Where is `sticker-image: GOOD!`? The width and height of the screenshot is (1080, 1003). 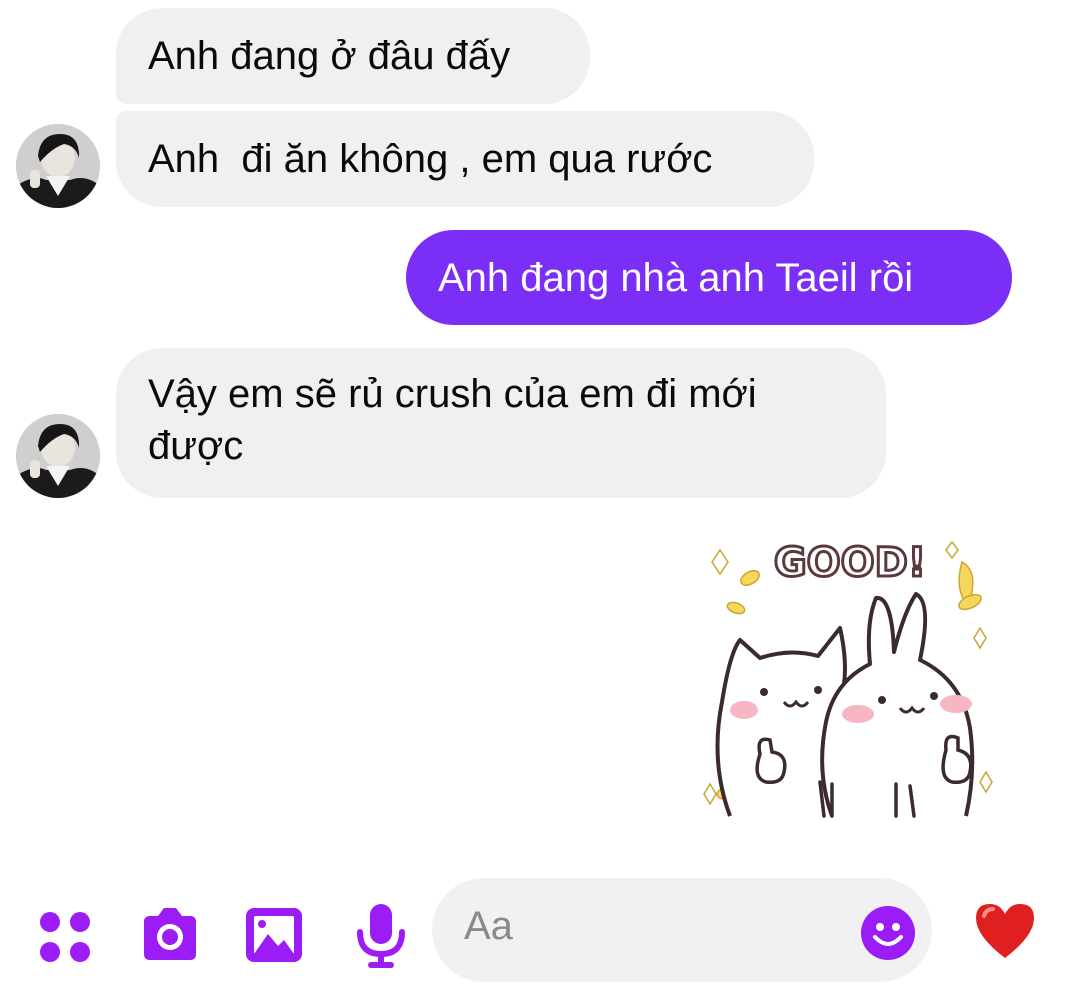
sticker-image: GOOD! is located at coordinates (848, 678).